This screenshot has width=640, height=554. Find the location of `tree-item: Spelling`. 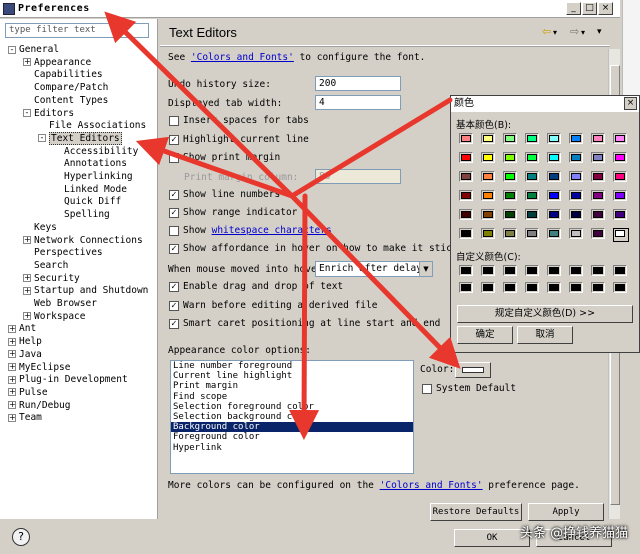

tree-item: Spelling is located at coordinates (81, 214).